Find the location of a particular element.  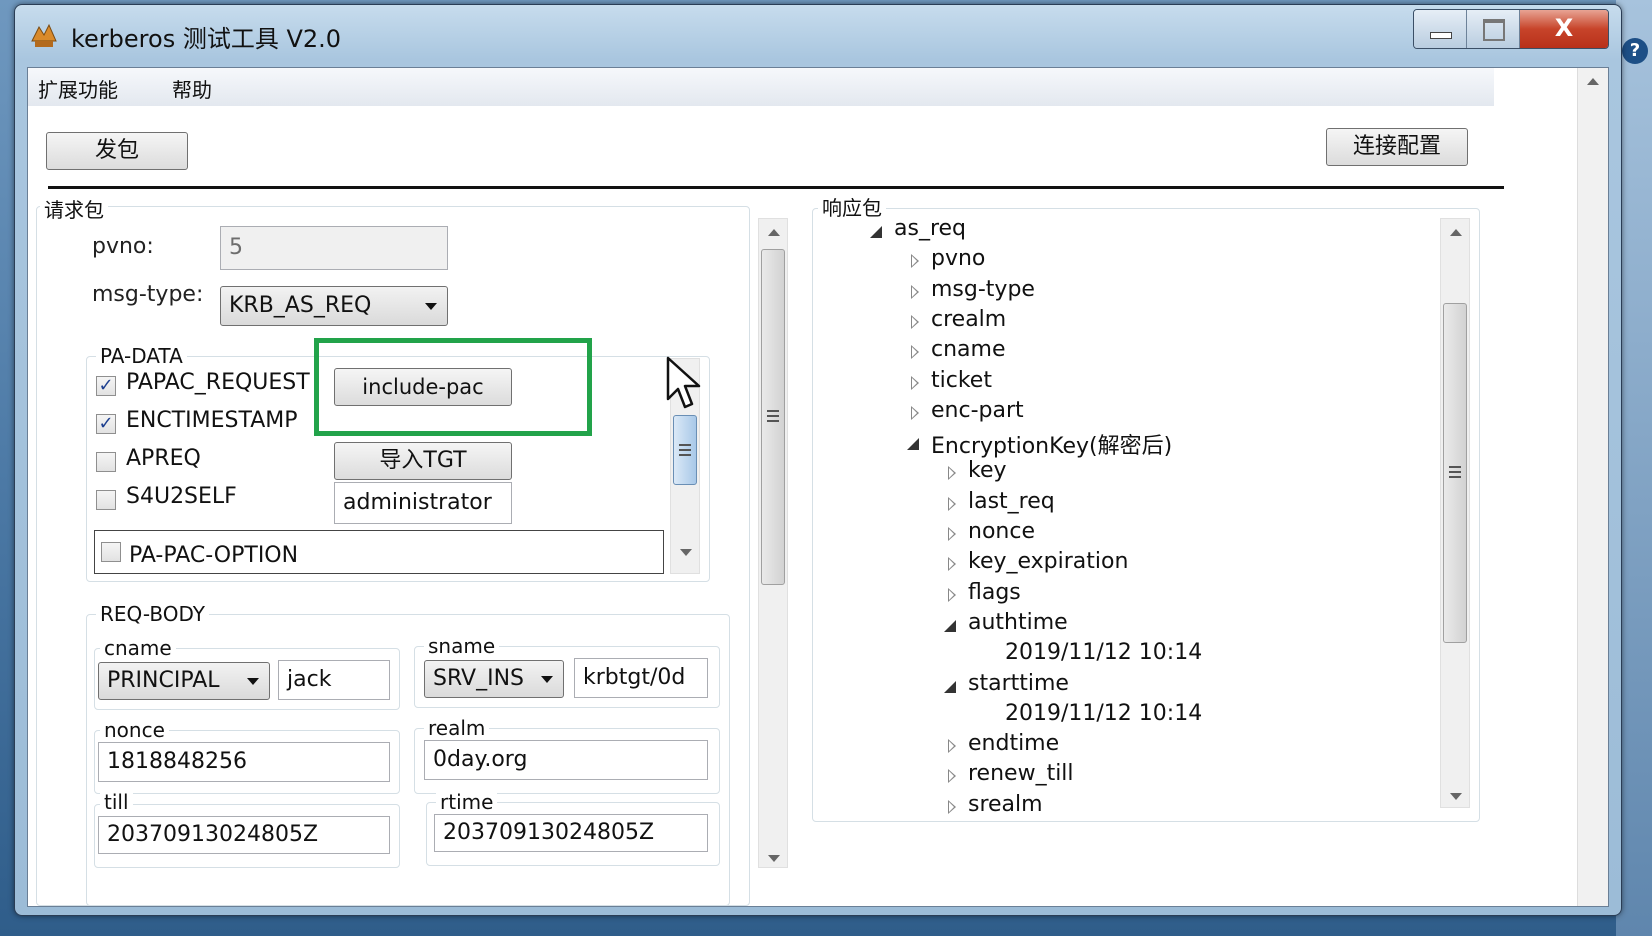

papac-request-checkbox: ✓ is located at coordinates (106, 386).